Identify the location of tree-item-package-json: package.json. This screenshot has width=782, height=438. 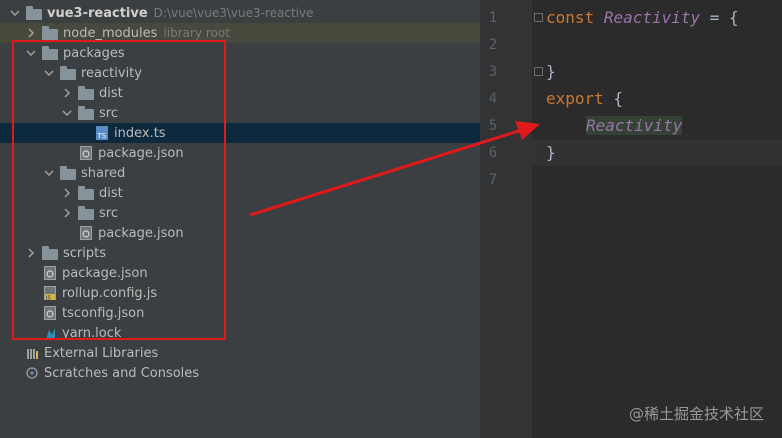
(262, 273).